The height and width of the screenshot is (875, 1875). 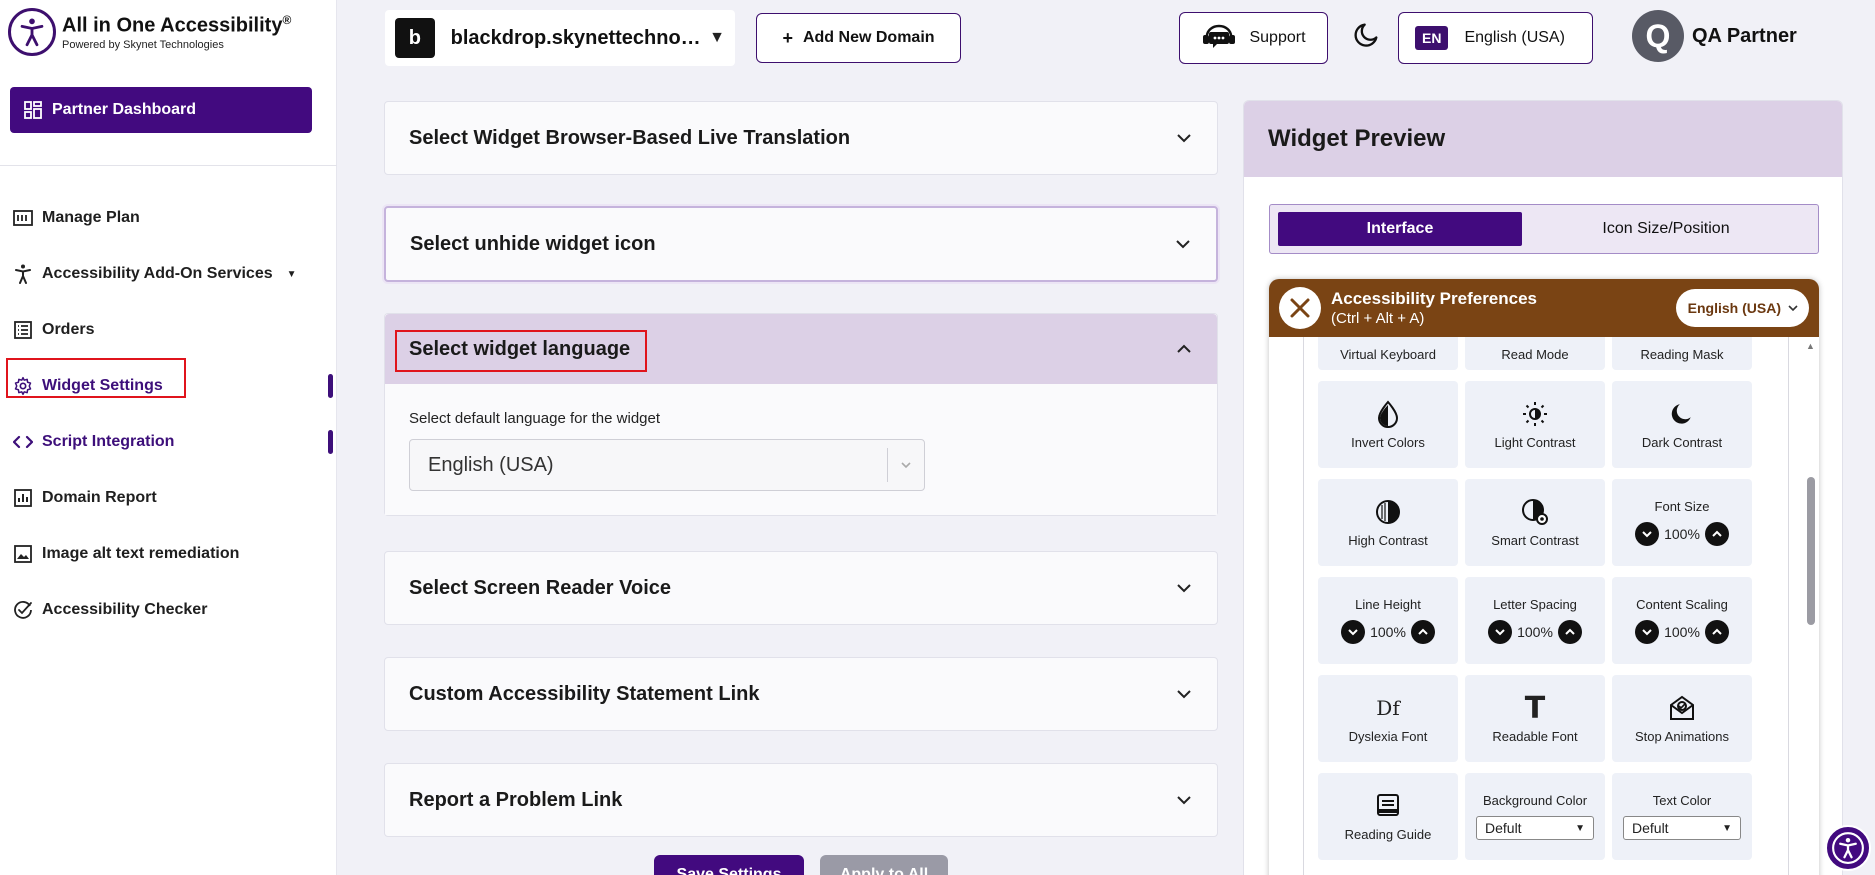 What do you see at coordinates (1535, 718) in the screenshot?
I see `tile-readable-font: T Readable Font` at bounding box center [1535, 718].